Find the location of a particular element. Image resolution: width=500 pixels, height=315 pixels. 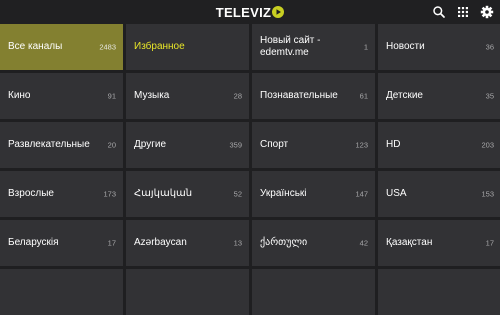

category-count: 36 is located at coordinates (489, 47).